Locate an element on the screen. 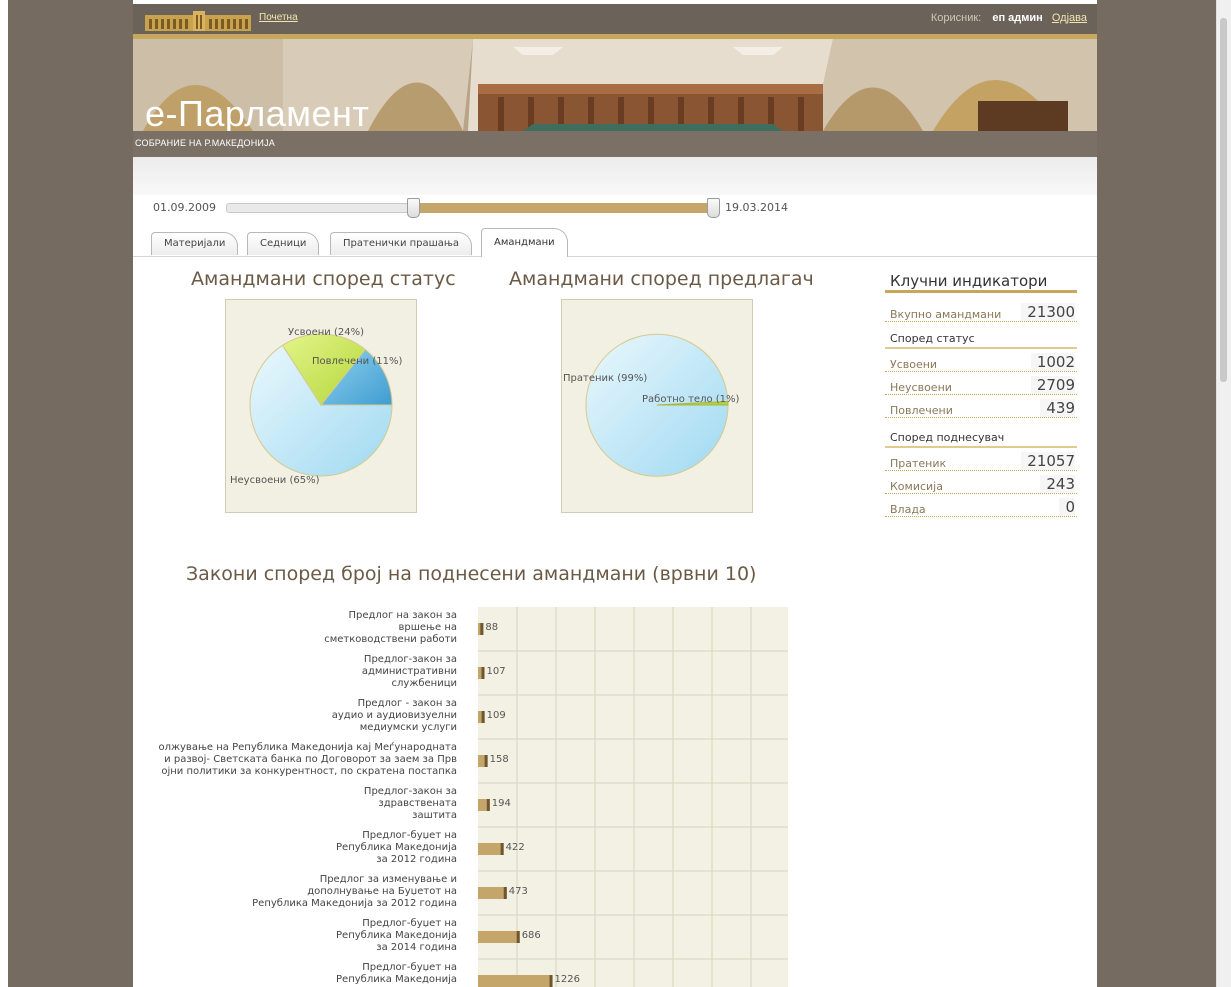 This screenshot has height=987, width=1231. logout-link: Одјава is located at coordinates (1069, 18).